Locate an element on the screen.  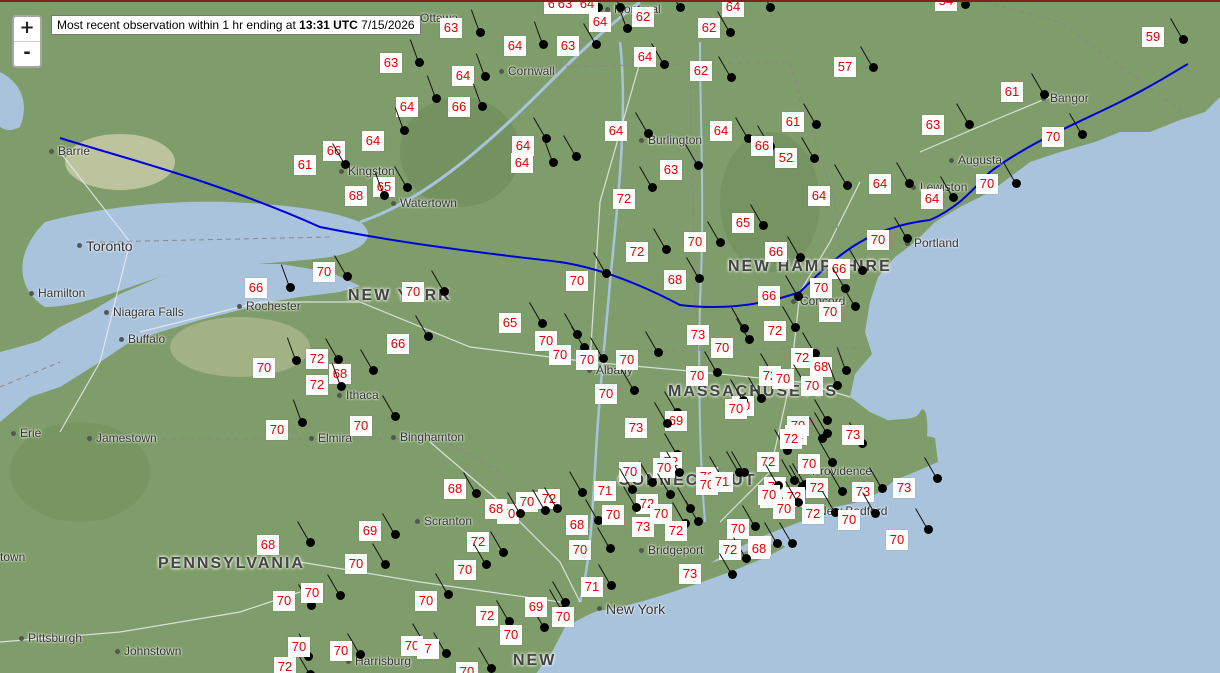
temperature-label: 7 is located at coordinates (428, 649).